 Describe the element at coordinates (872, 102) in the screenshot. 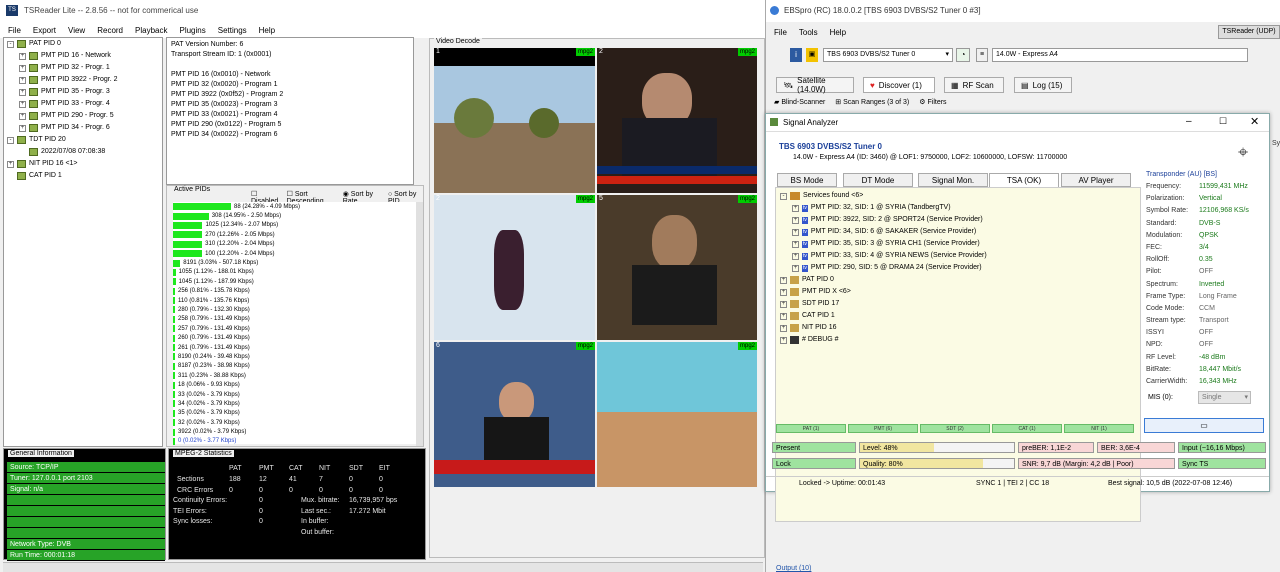

I see `tab-scan-ranges: ⊞ Scan Ranges (3 of 3)` at that location.